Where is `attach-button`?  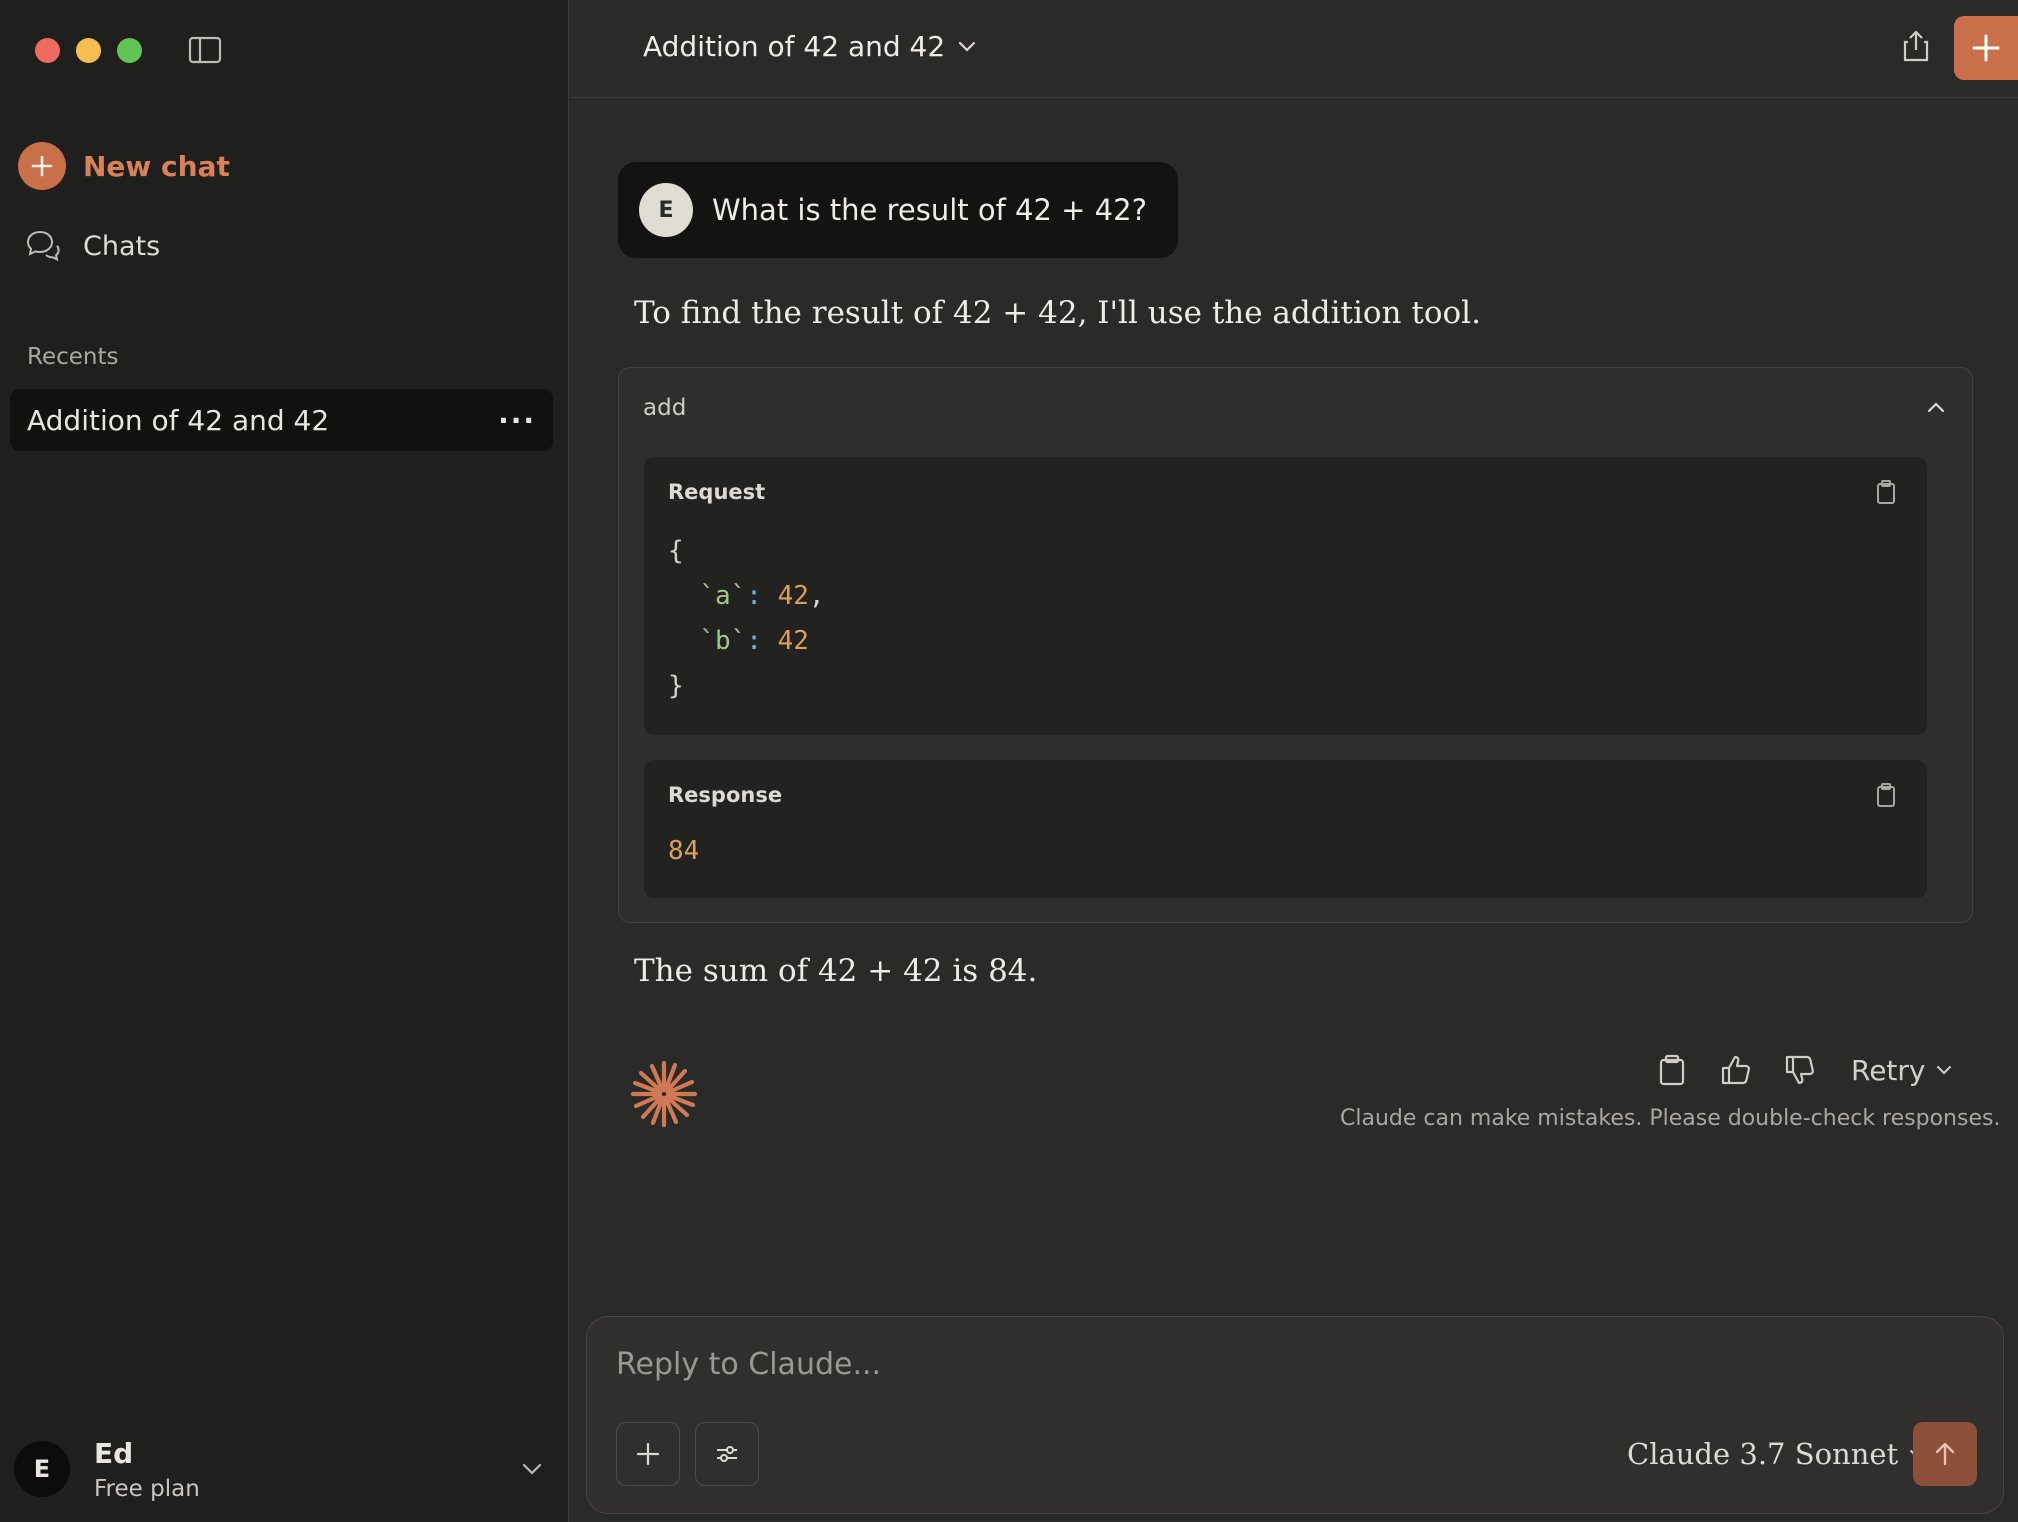 attach-button is located at coordinates (648, 1454).